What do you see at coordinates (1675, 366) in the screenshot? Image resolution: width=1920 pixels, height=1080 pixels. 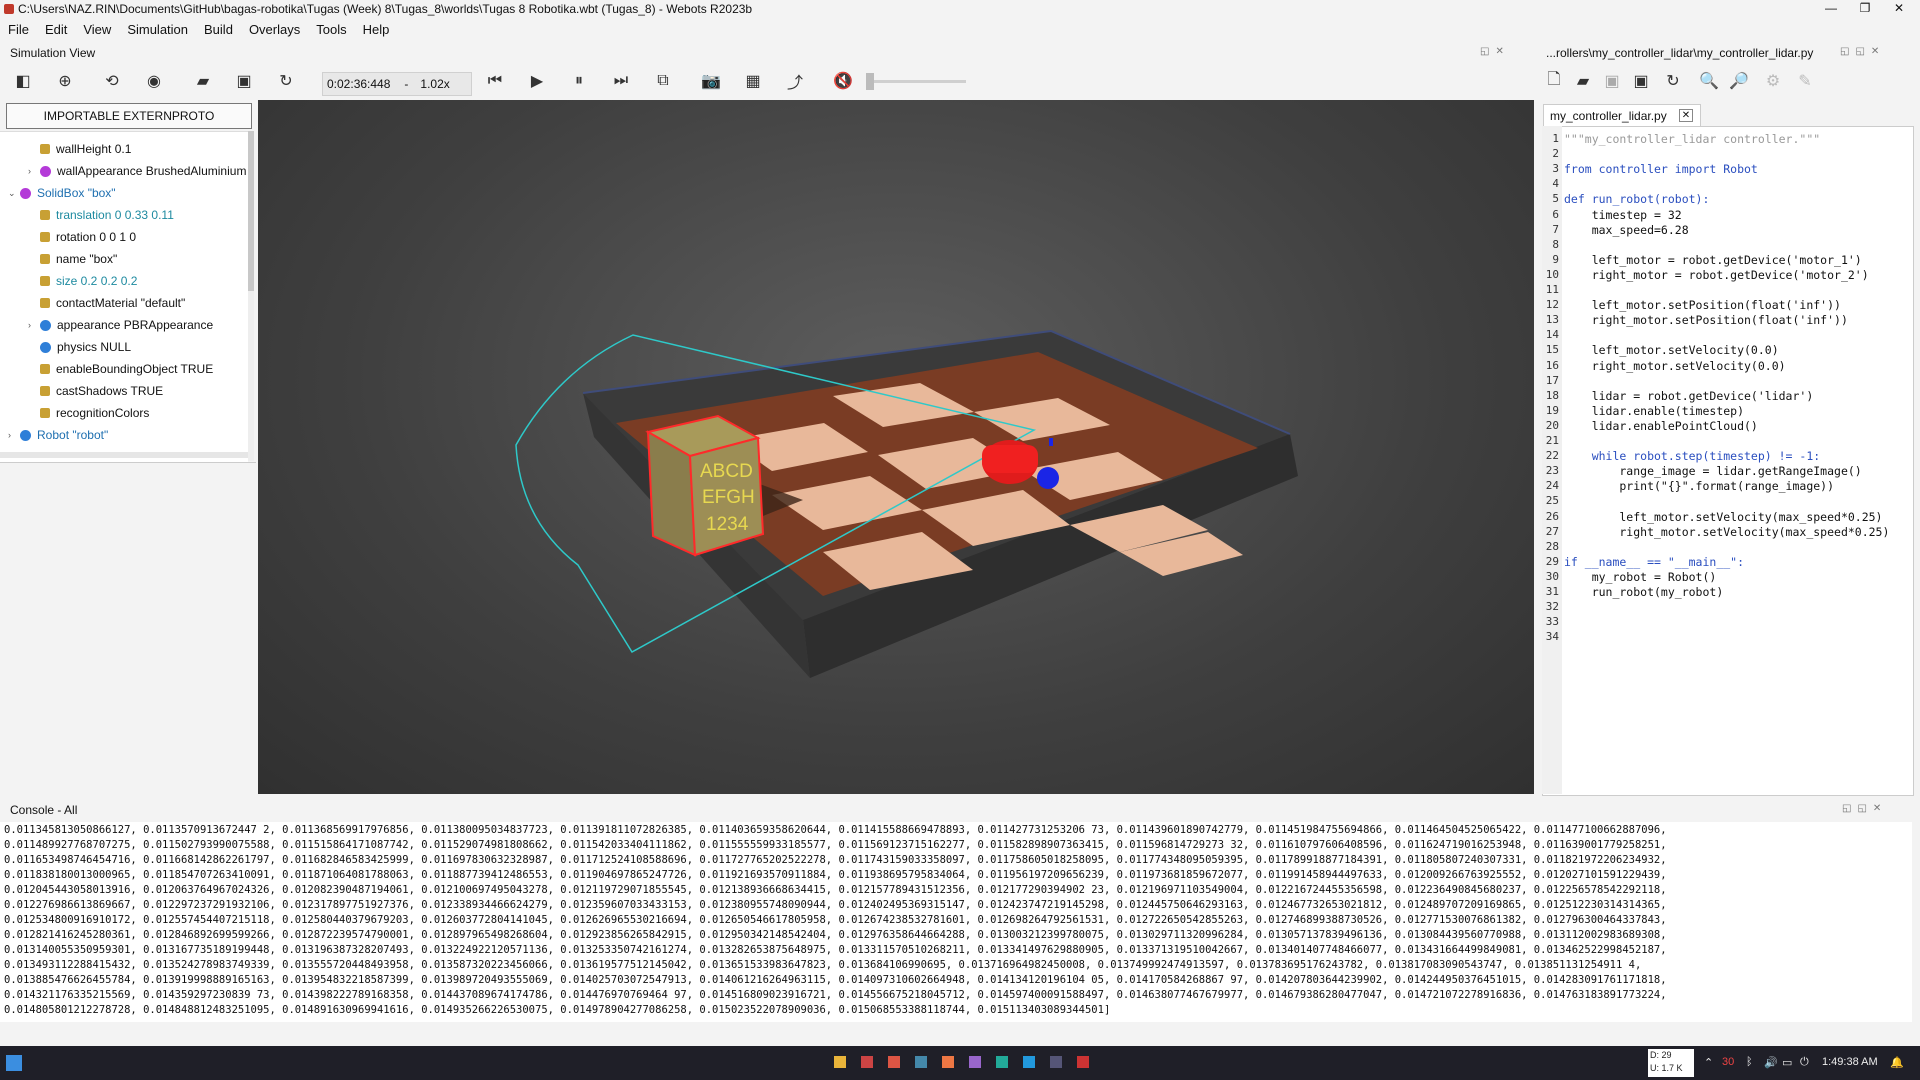 I see `code-line: right_motor.setVelocity(0.0)` at bounding box center [1675, 366].